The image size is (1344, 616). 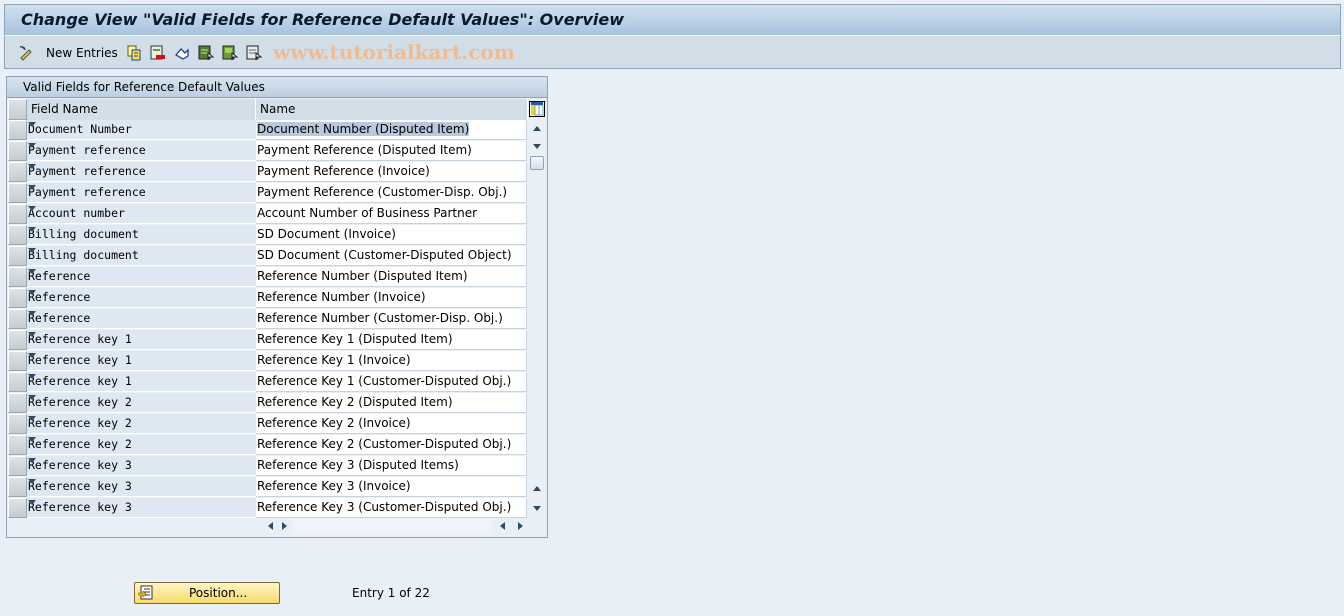 What do you see at coordinates (26, 53) in the screenshot?
I see `display-change-button` at bounding box center [26, 53].